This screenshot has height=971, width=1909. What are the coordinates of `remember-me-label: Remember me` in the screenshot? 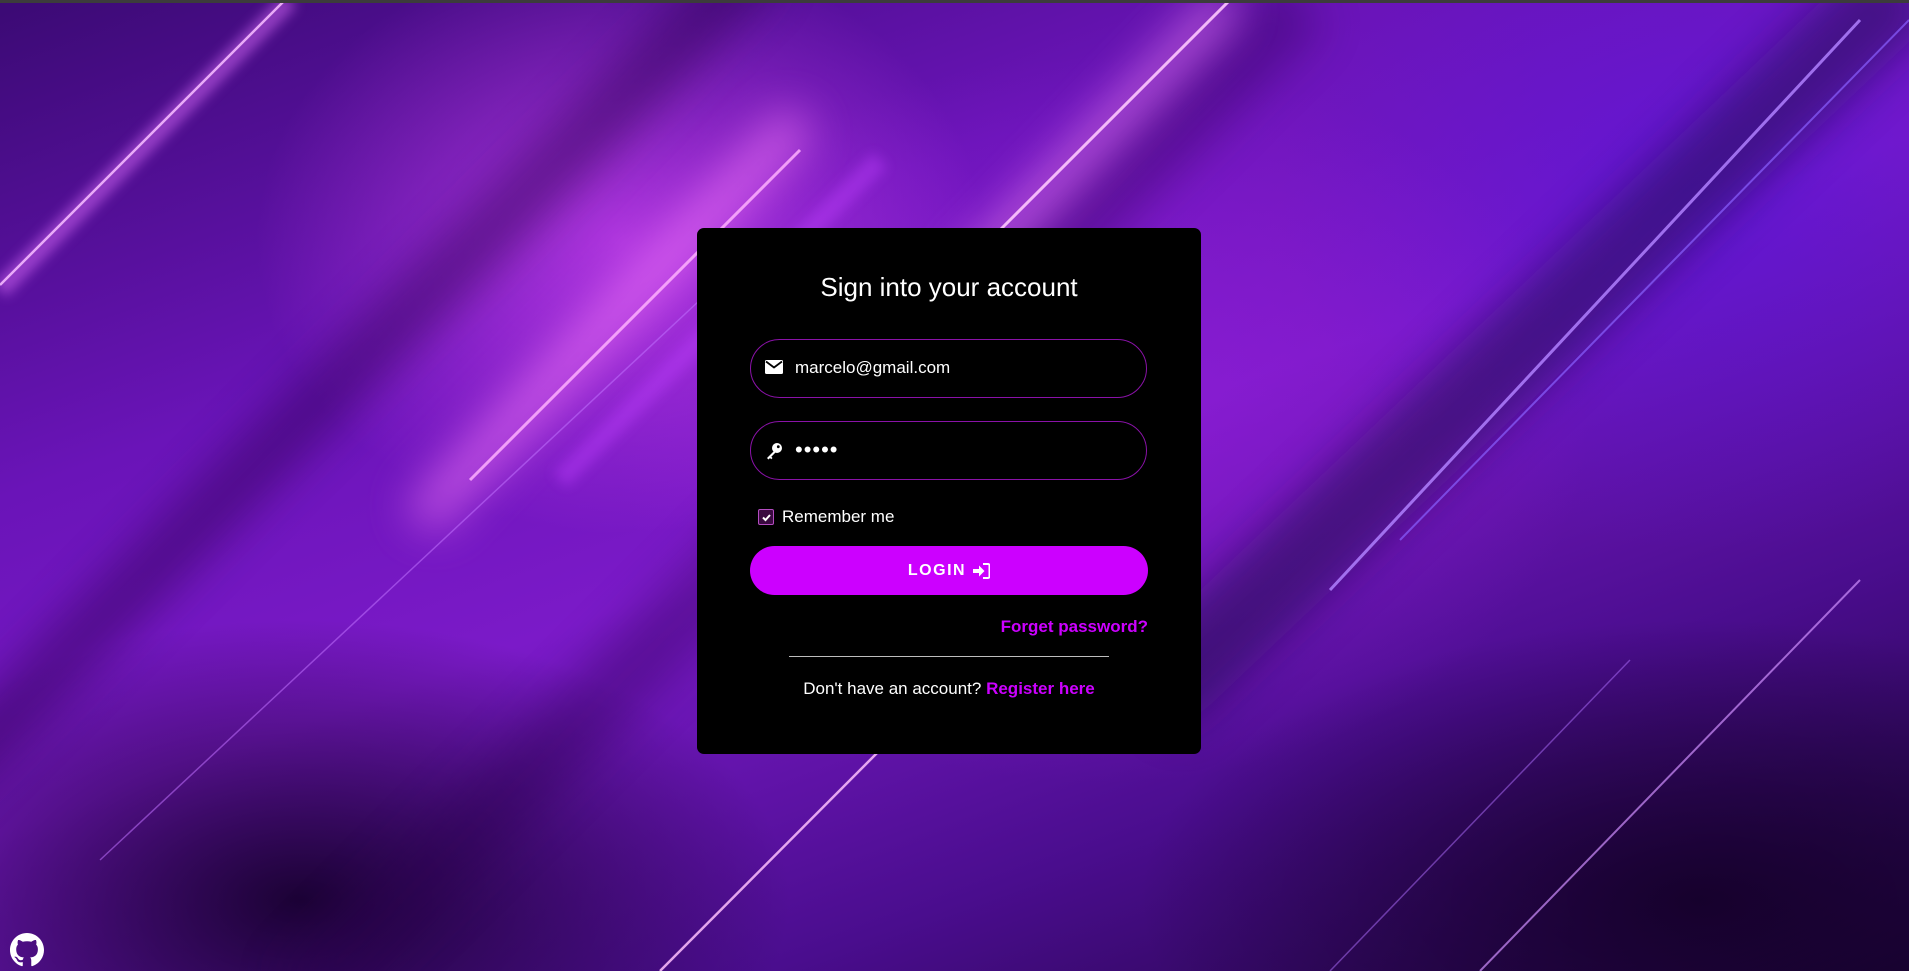 It's located at (838, 516).